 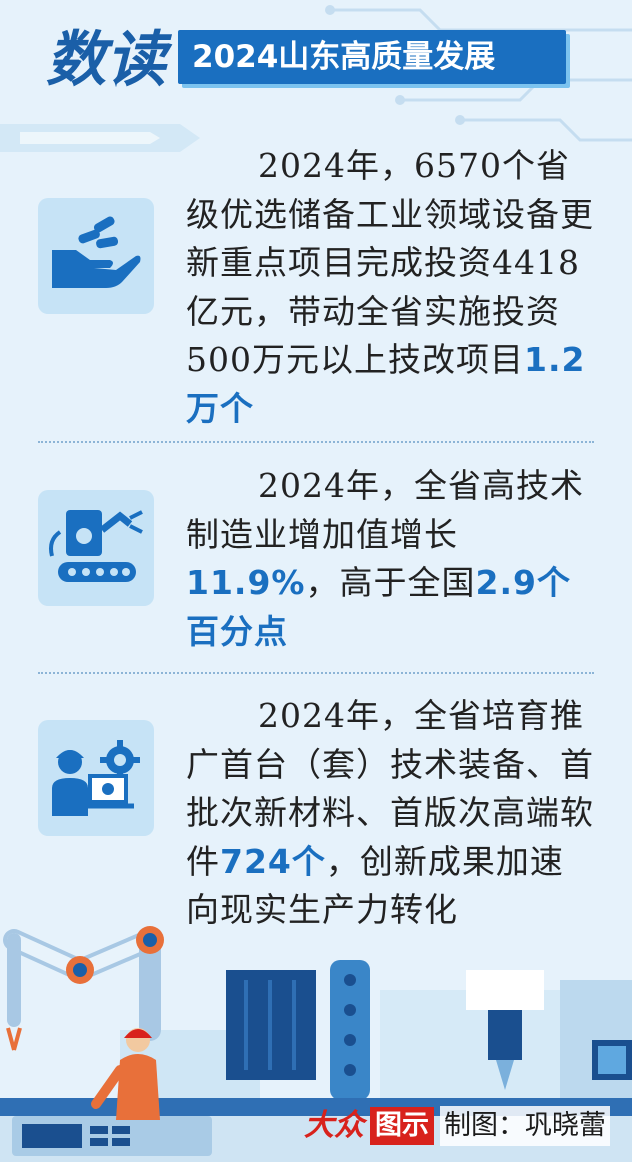 What do you see at coordinates (334, 1125) in the screenshot?
I see `logo-script: 大众` at bounding box center [334, 1125].